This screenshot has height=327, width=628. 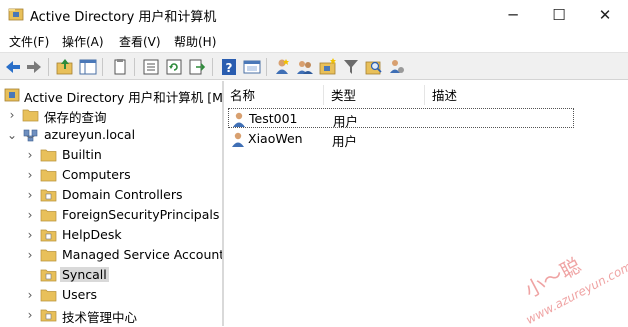 What do you see at coordinates (374, 67) in the screenshot?
I see `find-icon` at bounding box center [374, 67].